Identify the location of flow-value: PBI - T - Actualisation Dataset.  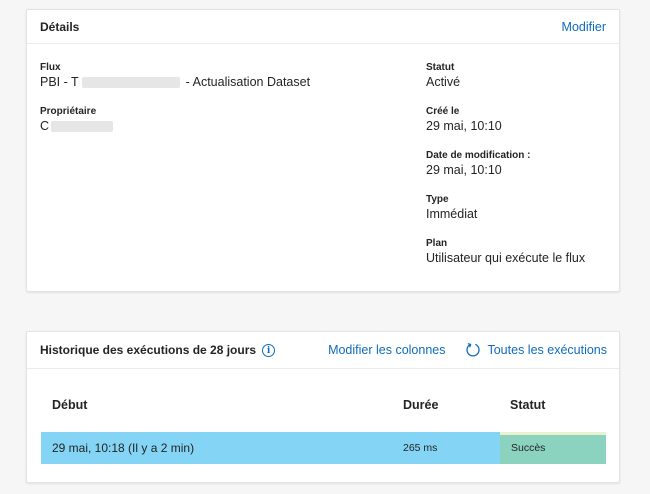
(175, 82).